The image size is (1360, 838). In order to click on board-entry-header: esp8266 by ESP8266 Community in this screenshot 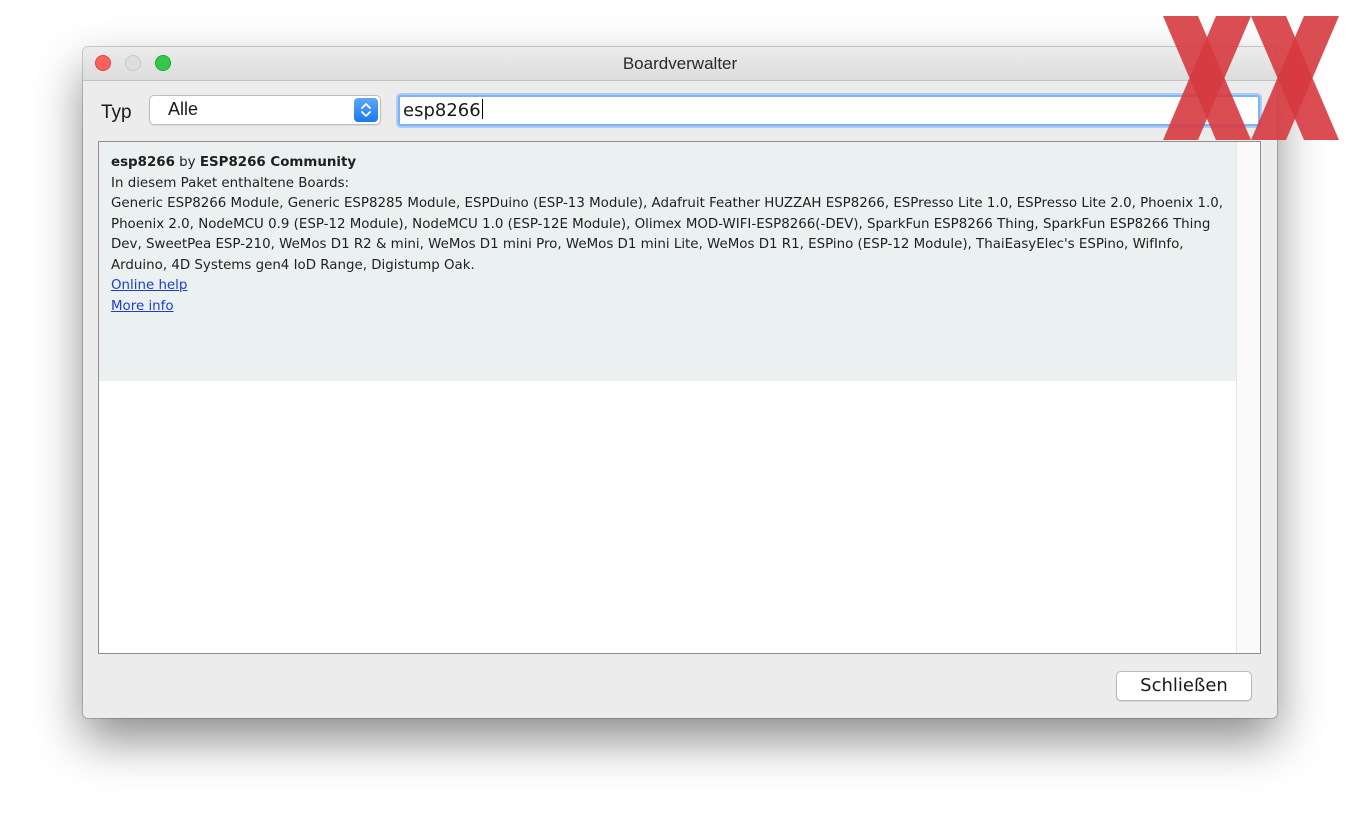, I will do `click(667, 163)`.